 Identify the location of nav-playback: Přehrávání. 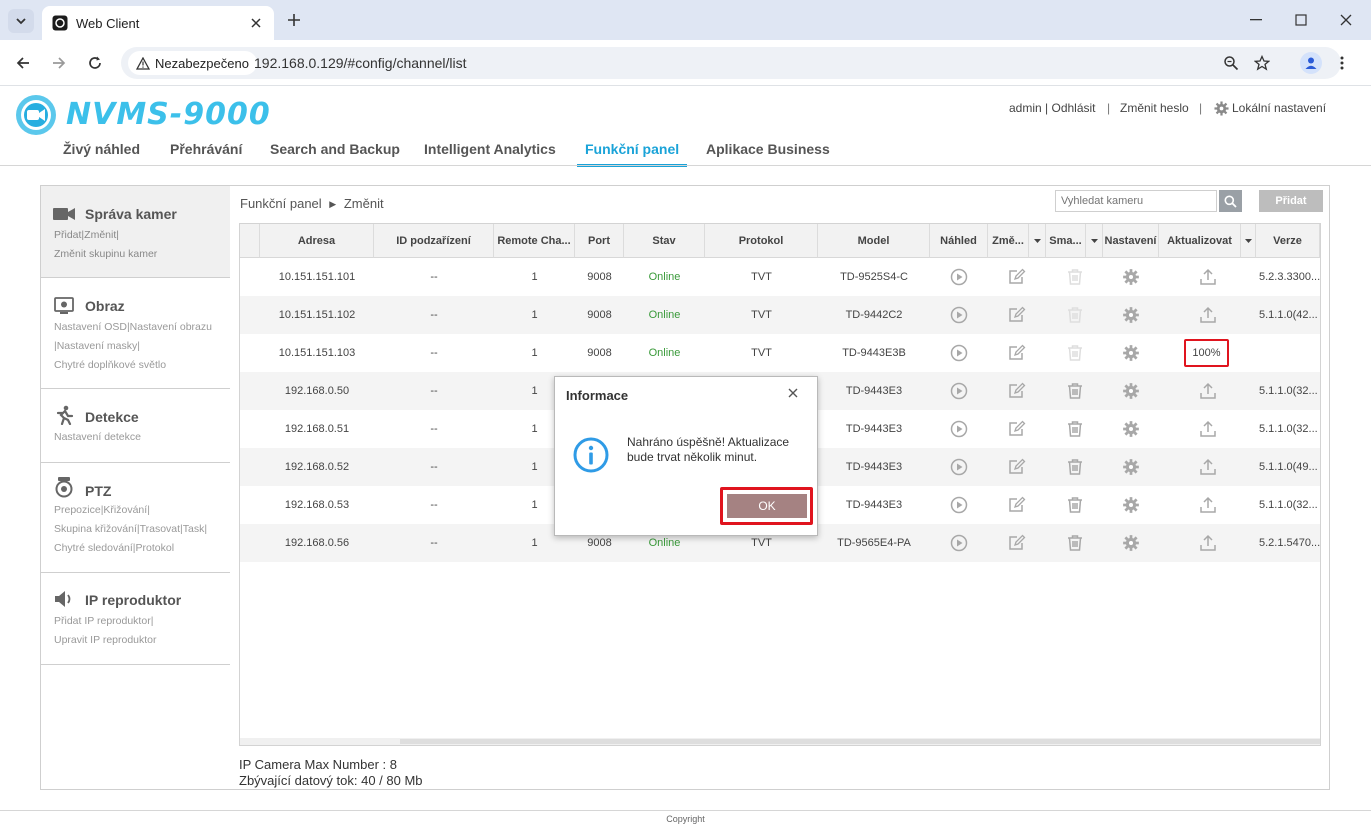
(206, 149).